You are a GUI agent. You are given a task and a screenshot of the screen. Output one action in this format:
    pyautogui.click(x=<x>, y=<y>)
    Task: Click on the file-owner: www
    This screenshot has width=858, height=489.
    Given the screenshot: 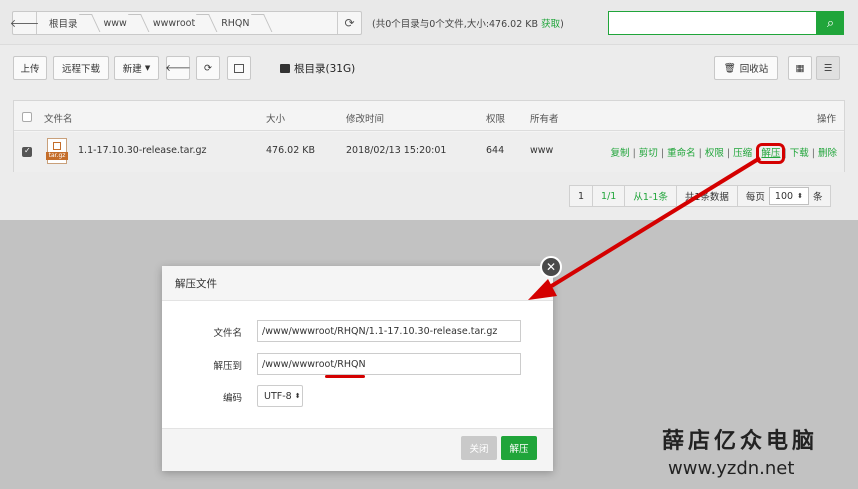 What is the action you would take?
    pyautogui.click(x=542, y=150)
    